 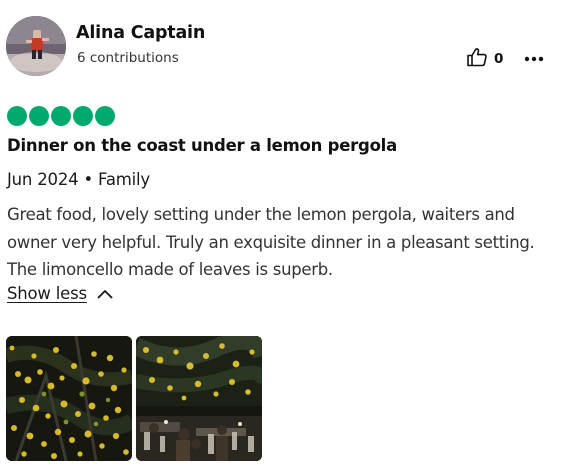 I want to click on lemon-pergola-photo, so click(x=69, y=398).